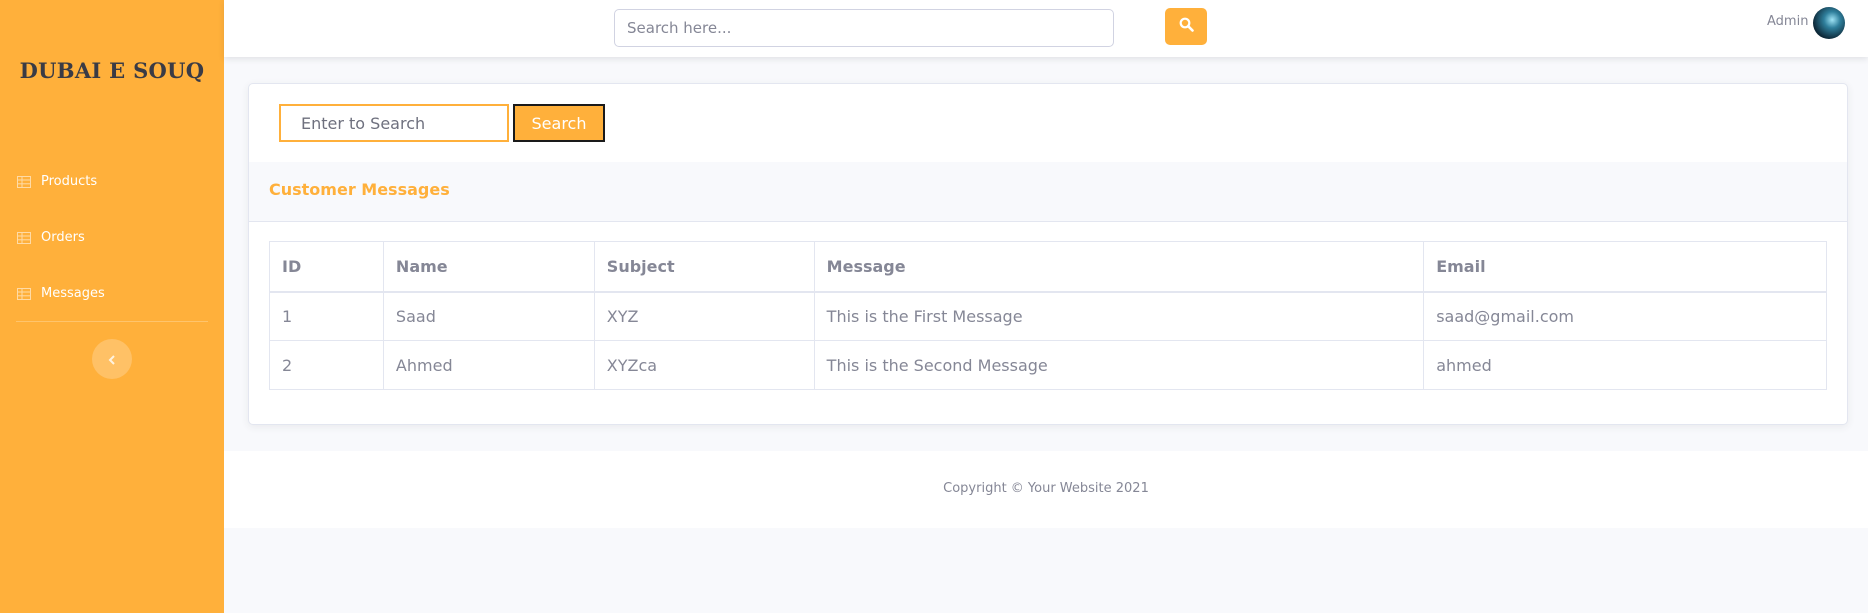  What do you see at coordinates (1625, 267) in the screenshot?
I see `column-header-email: Email` at bounding box center [1625, 267].